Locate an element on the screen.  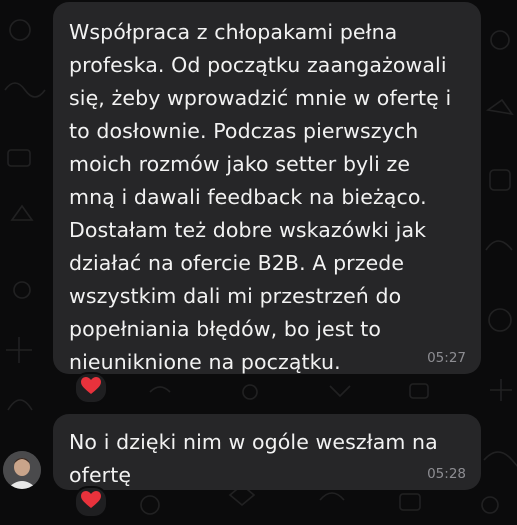
message-timestamp: 05:27 is located at coordinates (446, 358).